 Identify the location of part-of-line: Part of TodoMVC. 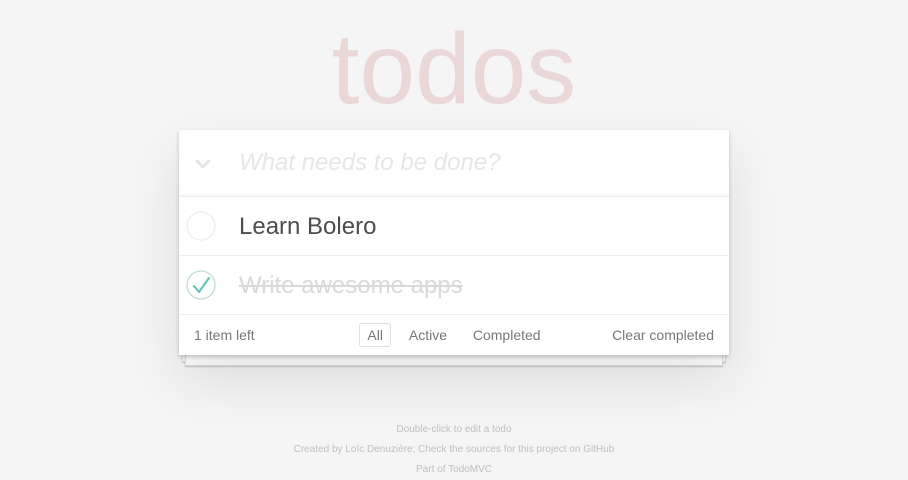
(454, 469).